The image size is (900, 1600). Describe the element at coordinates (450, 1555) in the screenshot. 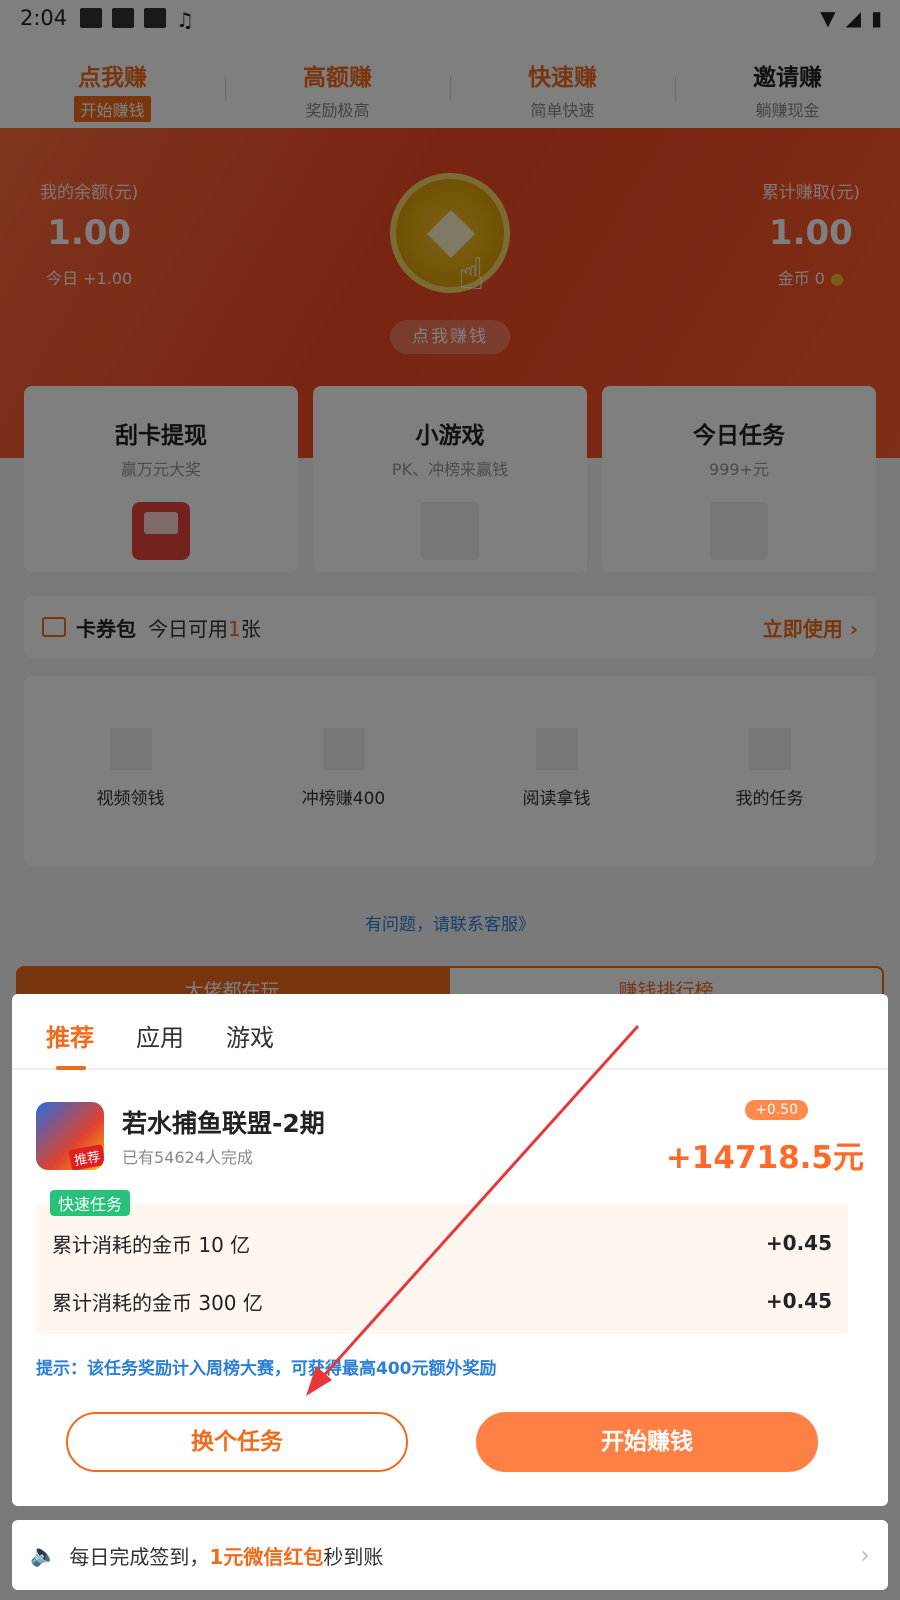

I see `sign-in-notice: 🔈 每日完成签到，1元微信红包秒到账 ›` at that location.